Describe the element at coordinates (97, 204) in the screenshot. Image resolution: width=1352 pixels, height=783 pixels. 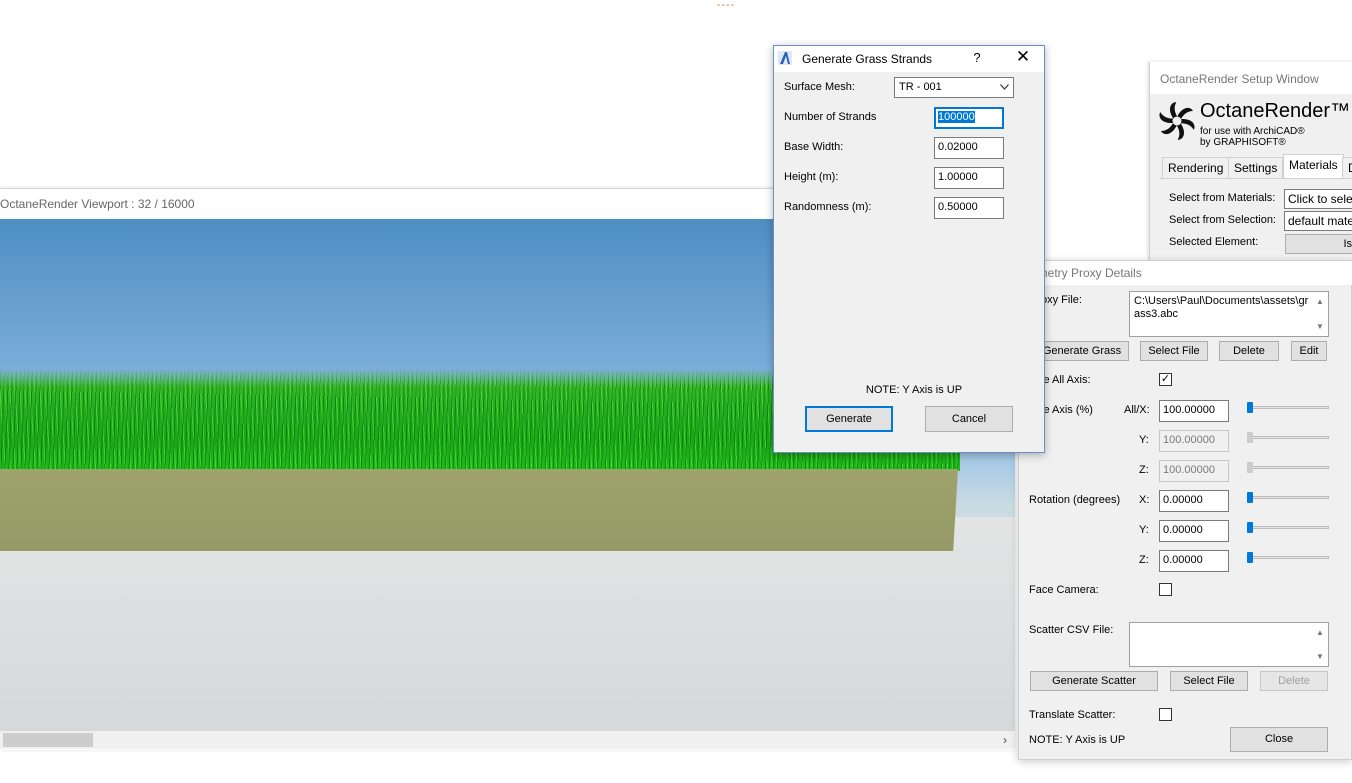
I see `viewport-title: OctaneRender Viewport : 32 / 16000` at that location.